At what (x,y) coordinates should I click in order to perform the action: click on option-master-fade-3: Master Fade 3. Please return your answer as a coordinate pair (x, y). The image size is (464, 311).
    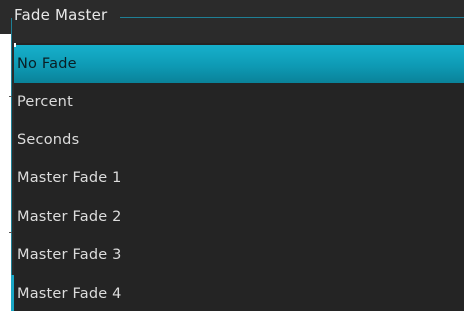
    Looking at the image, I should click on (239, 255).